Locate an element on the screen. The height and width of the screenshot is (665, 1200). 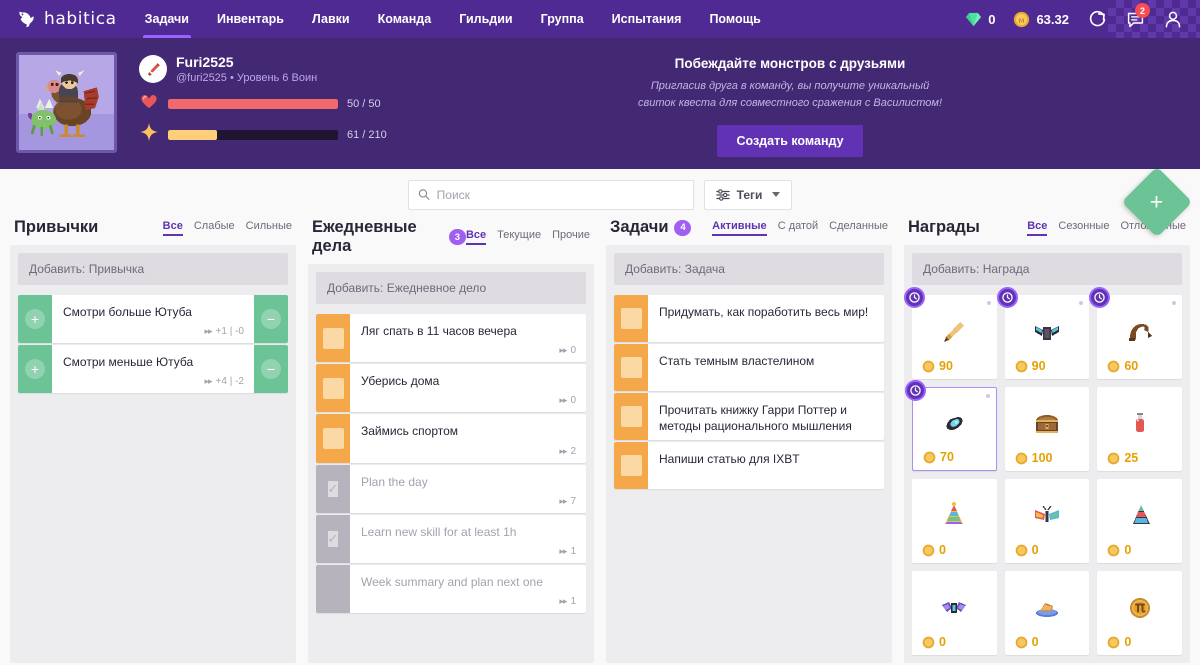
dailies-filter-all: Все is located at coordinates (476, 237).